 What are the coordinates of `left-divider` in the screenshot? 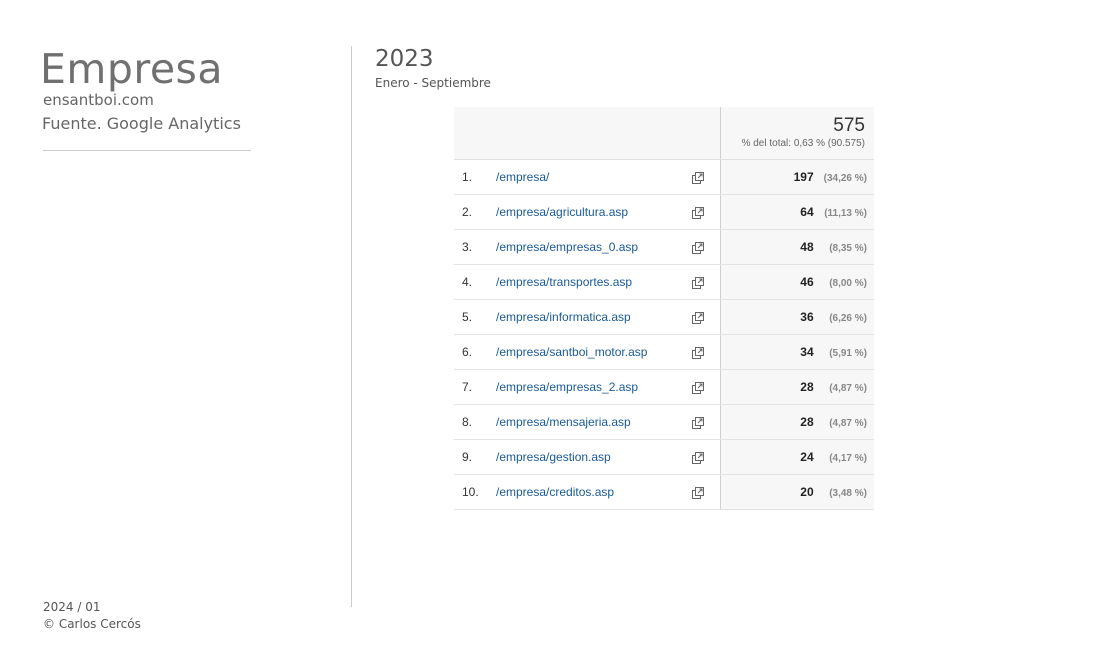 It's located at (147, 150).